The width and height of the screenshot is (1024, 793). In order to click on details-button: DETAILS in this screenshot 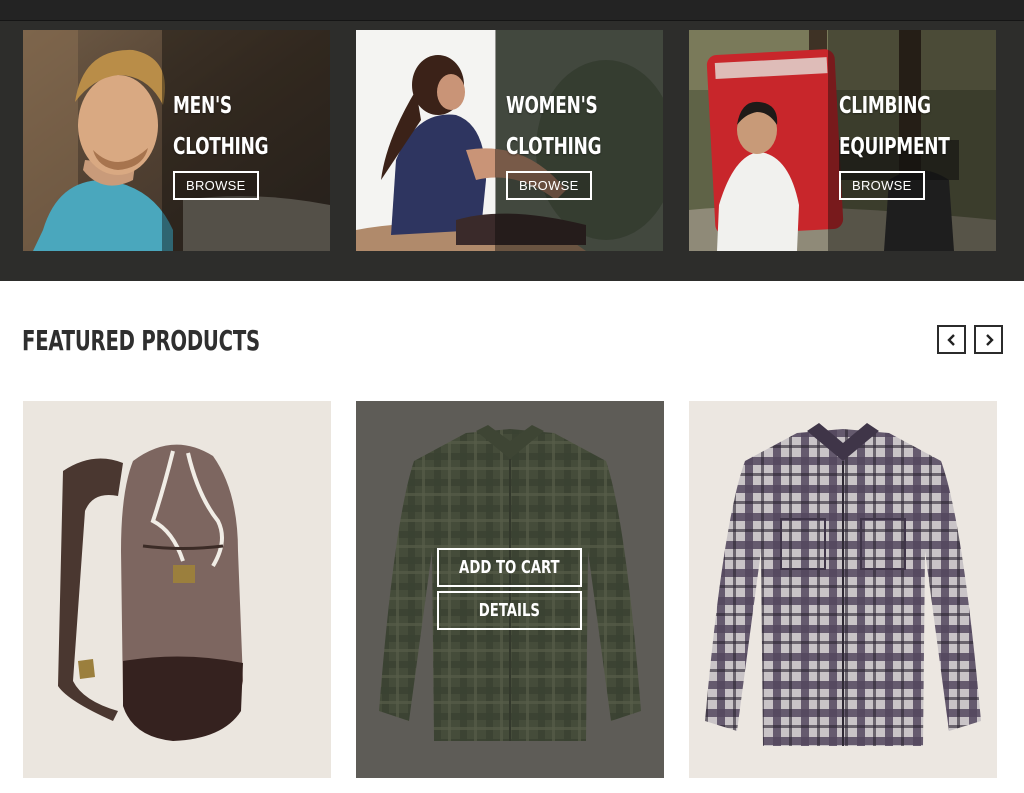, I will do `click(509, 610)`.